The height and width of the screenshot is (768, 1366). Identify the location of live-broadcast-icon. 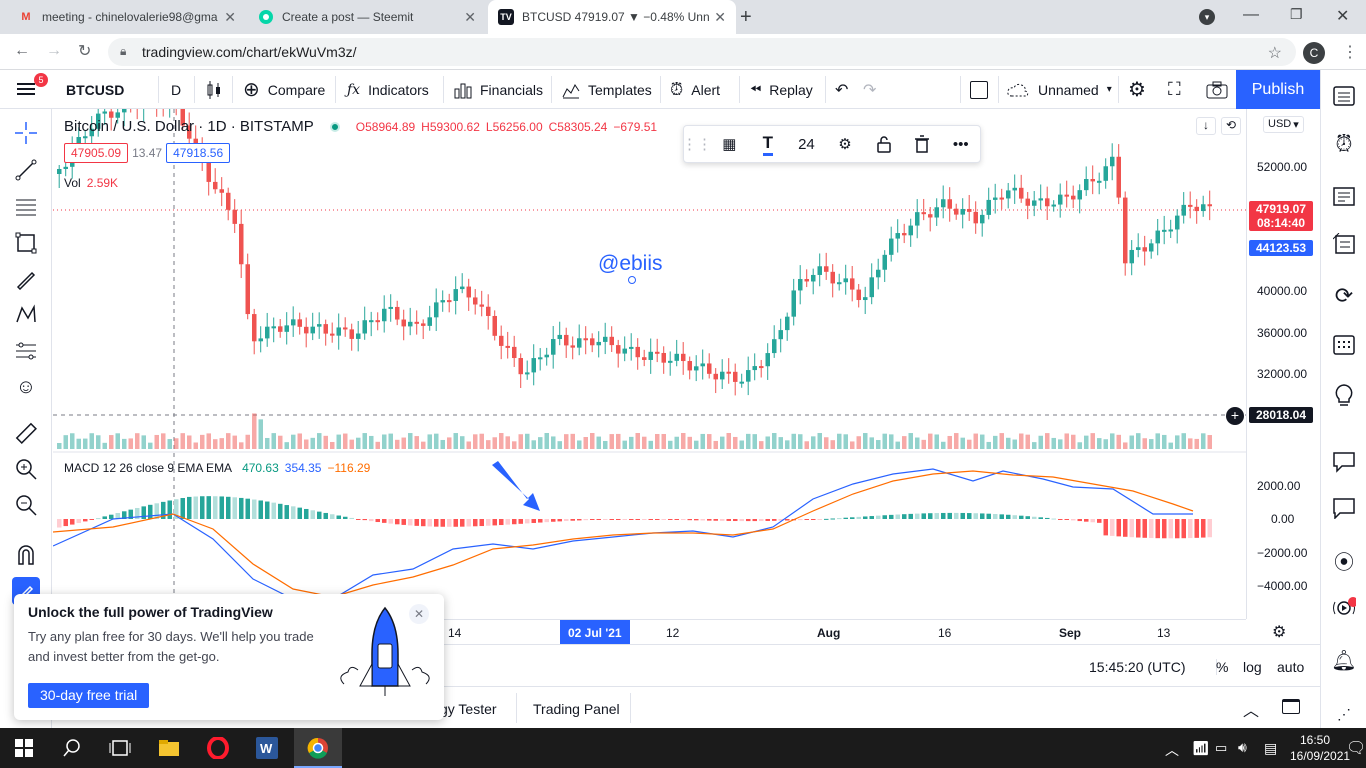
(1344, 608).